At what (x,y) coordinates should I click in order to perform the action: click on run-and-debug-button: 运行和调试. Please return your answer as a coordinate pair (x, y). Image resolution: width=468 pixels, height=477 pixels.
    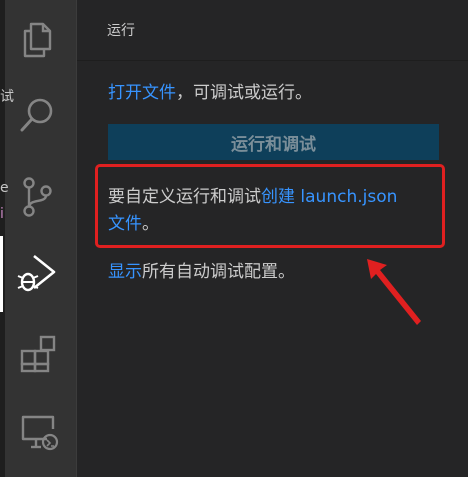
    Looking at the image, I should click on (273, 142).